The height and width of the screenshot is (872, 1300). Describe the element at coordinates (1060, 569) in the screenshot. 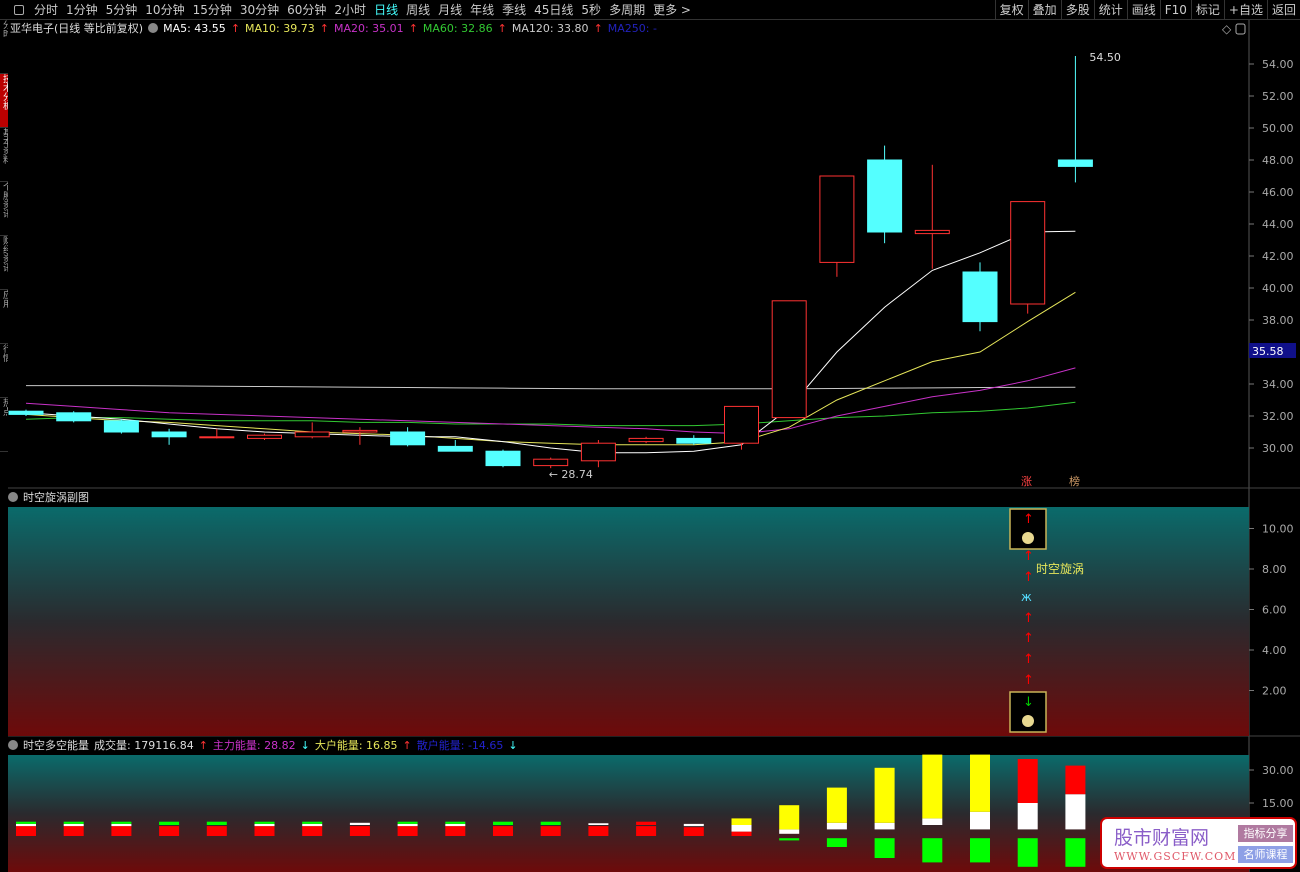

I see `signal-label: 时空旋涡` at that location.